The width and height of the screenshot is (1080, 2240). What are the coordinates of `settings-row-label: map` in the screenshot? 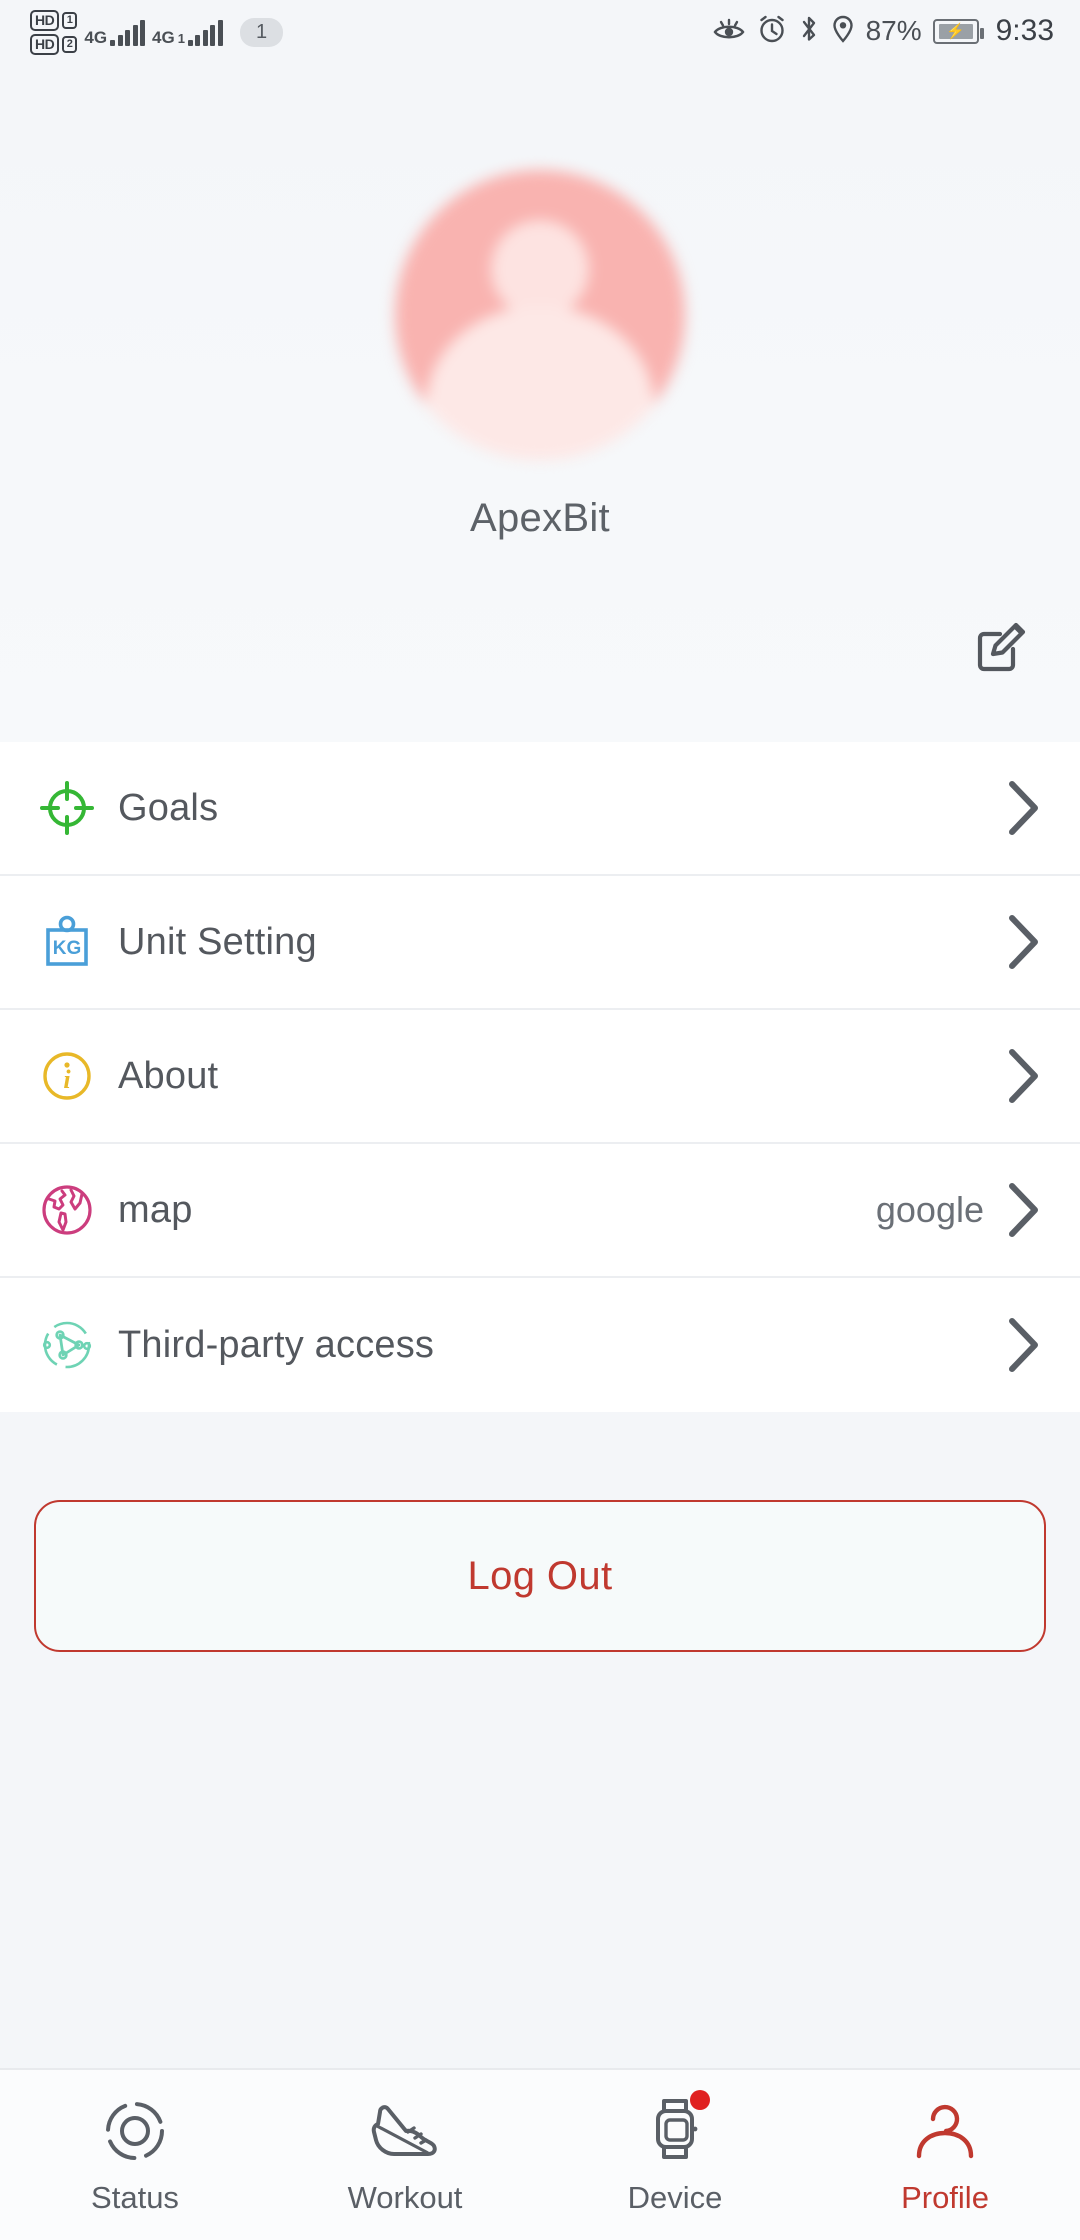 It's located at (155, 1209).